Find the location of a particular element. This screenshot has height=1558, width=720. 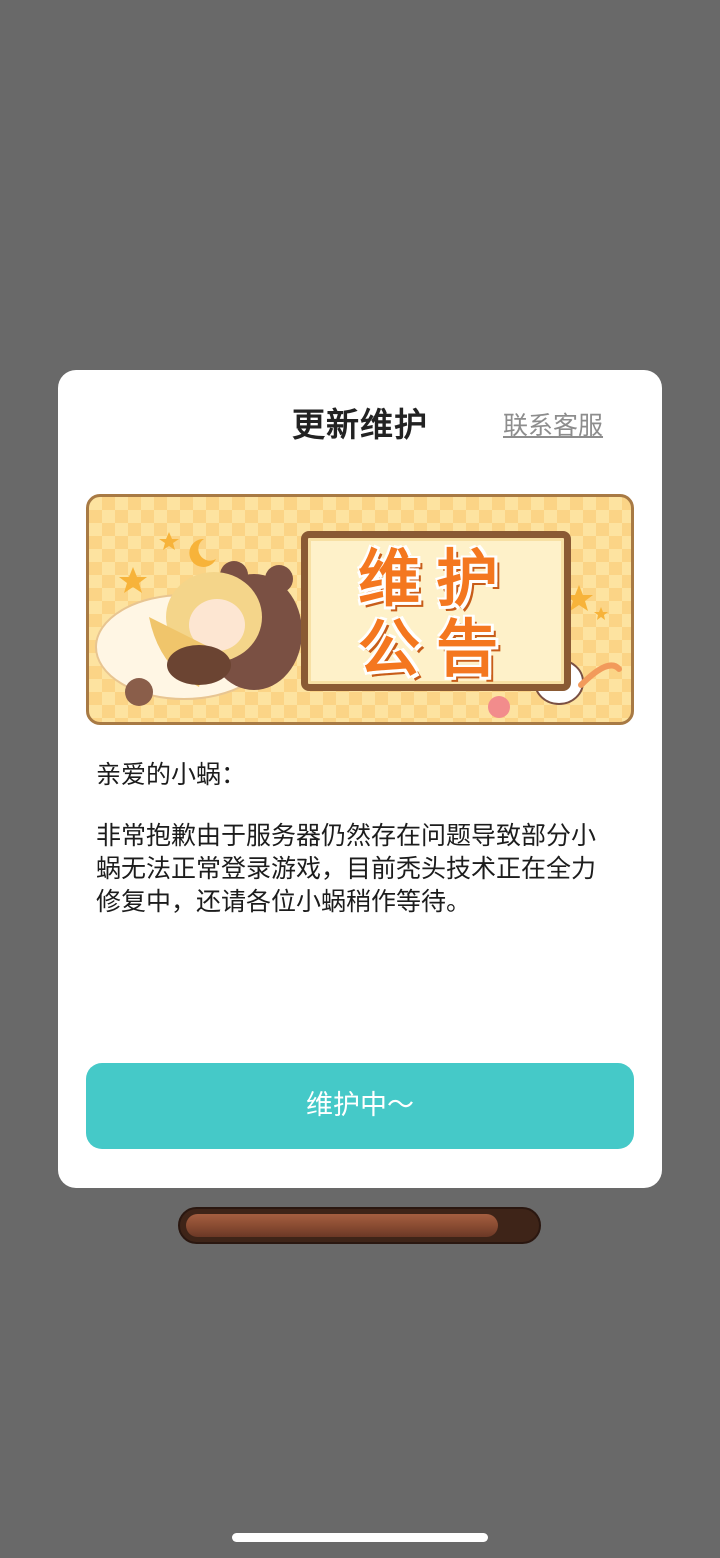

notice-board: 维护 公告 is located at coordinates (436, 611).